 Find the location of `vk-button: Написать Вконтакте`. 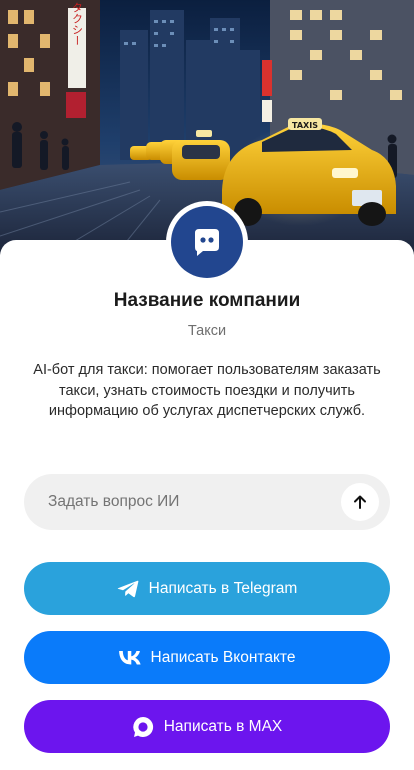

vk-button: Написать Вконтакте is located at coordinates (207, 657).